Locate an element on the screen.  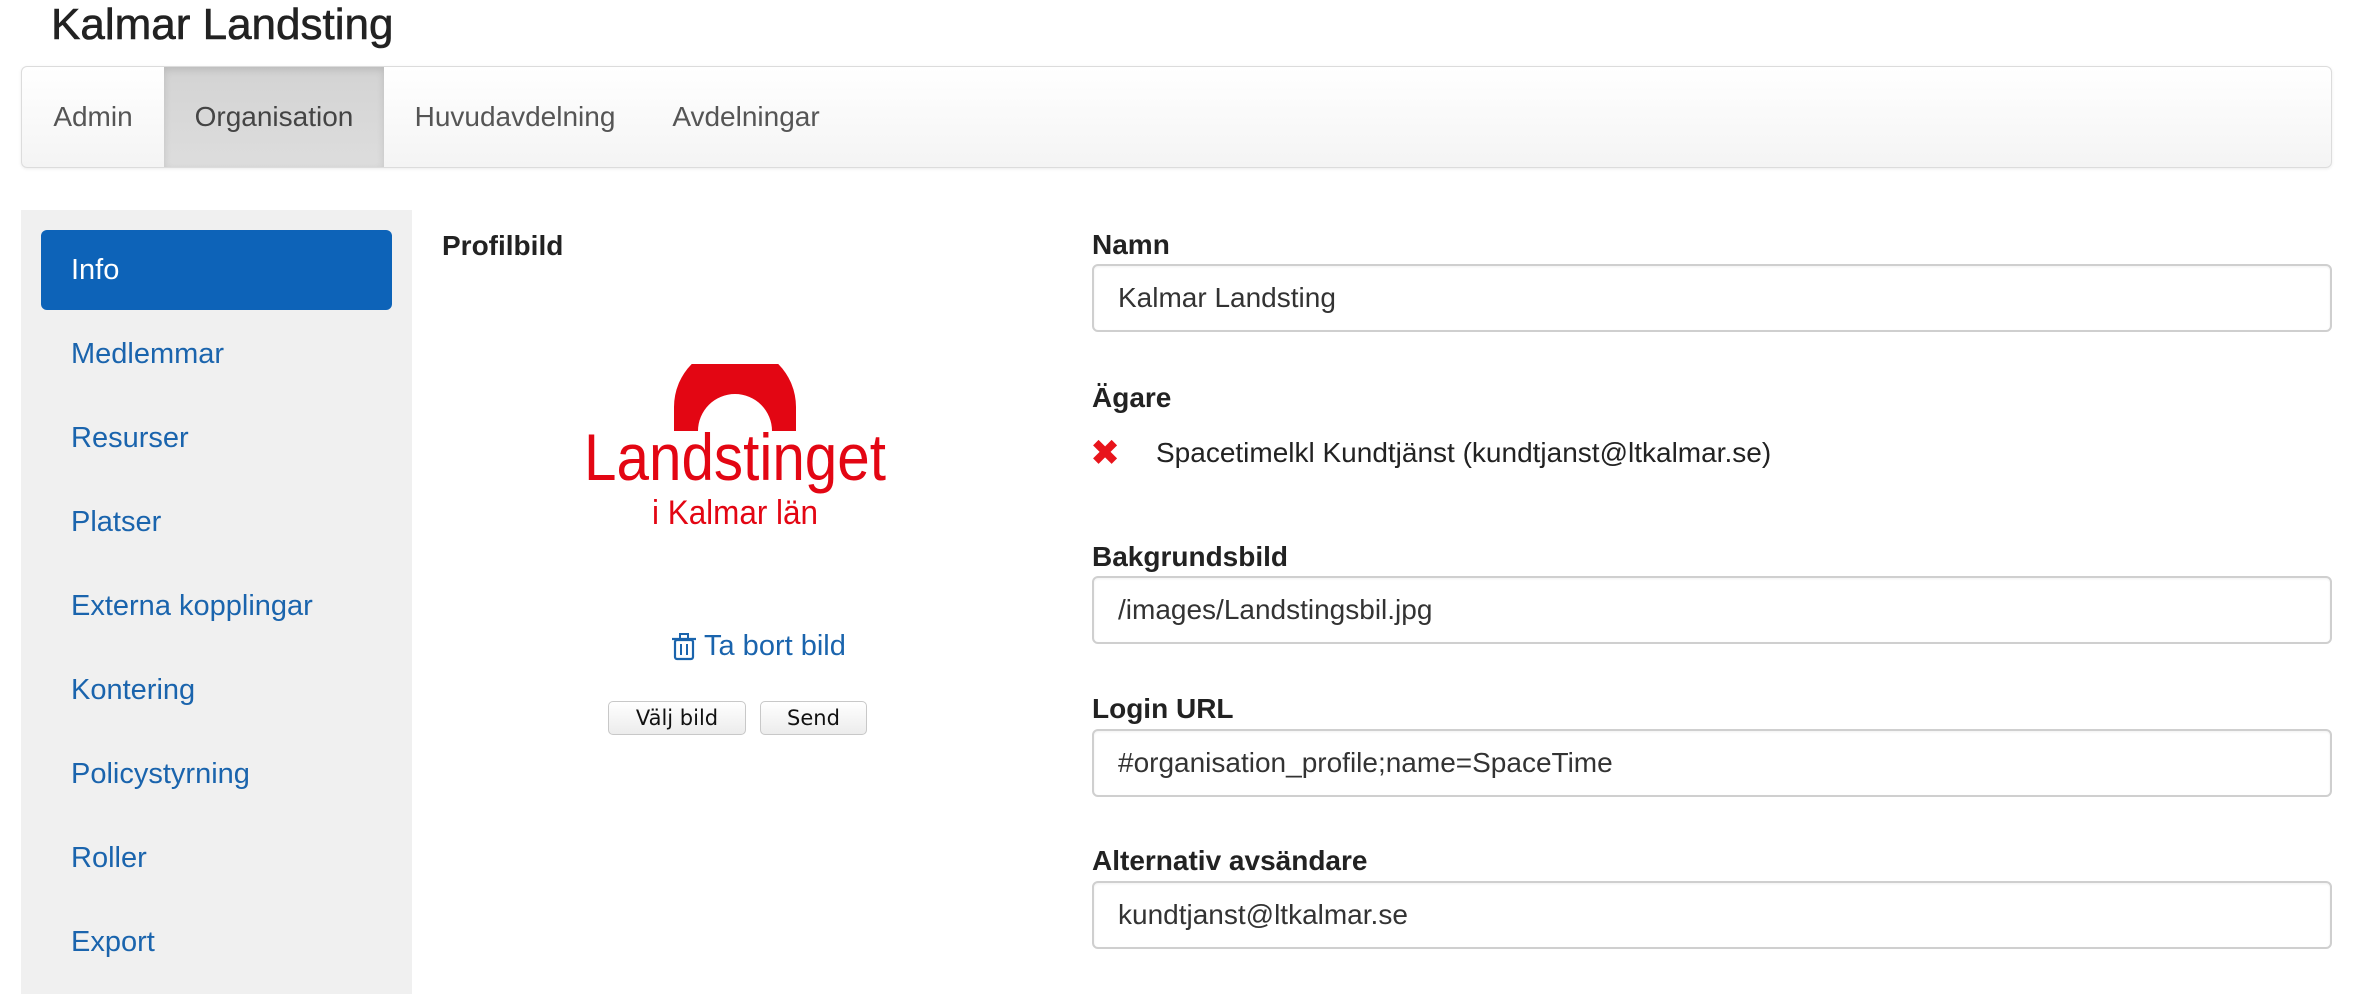
sidebar-item-roller: Roller is located at coordinates (216, 858).